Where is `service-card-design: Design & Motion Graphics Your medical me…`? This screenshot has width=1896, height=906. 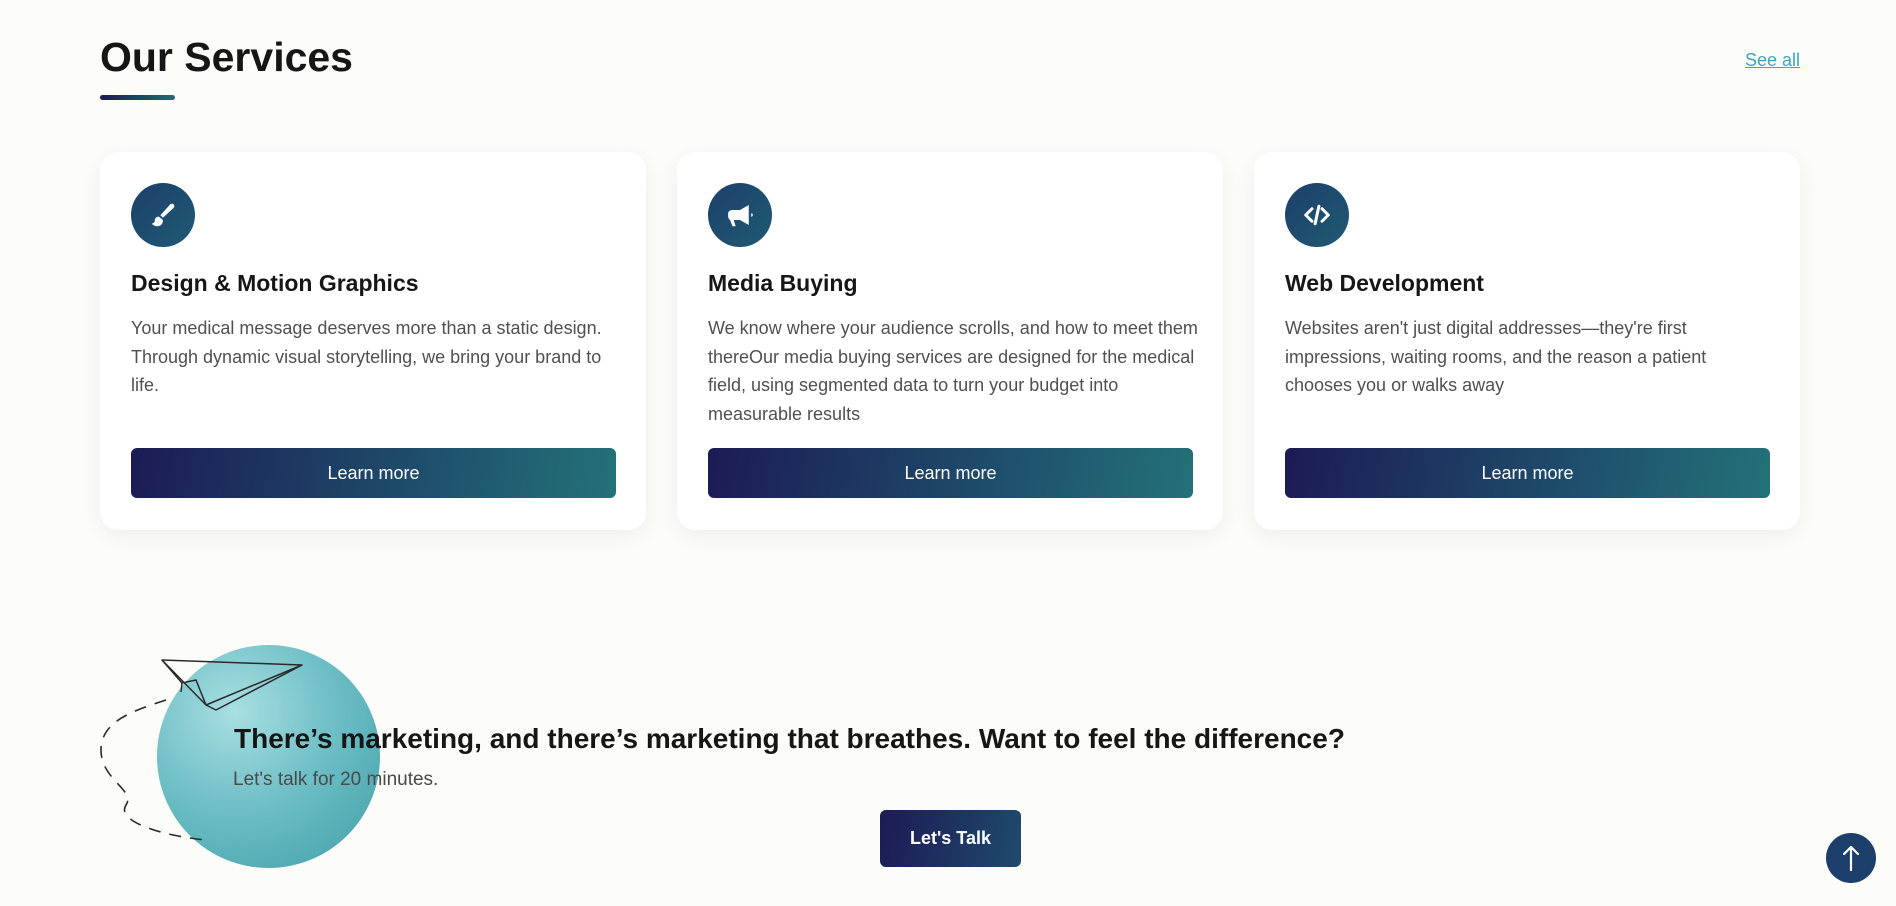
service-card-design: Design & Motion Graphics Your medical me… is located at coordinates (373, 341).